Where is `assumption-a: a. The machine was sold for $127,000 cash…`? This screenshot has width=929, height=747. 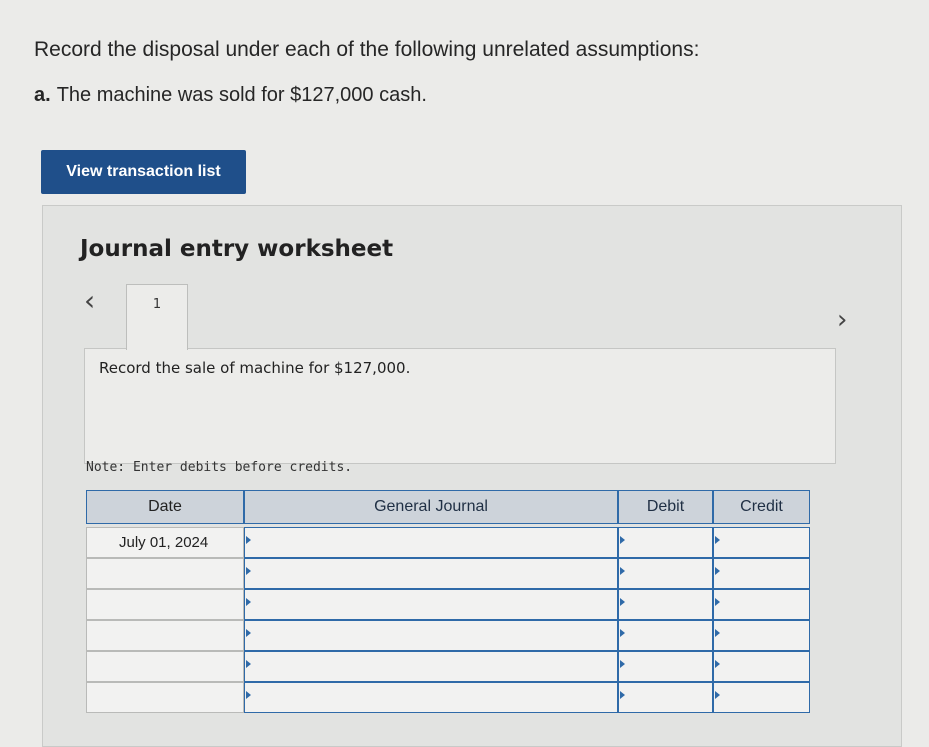
assumption-a: a. The machine was sold for $127,000 cash… is located at coordinates (230, 95).